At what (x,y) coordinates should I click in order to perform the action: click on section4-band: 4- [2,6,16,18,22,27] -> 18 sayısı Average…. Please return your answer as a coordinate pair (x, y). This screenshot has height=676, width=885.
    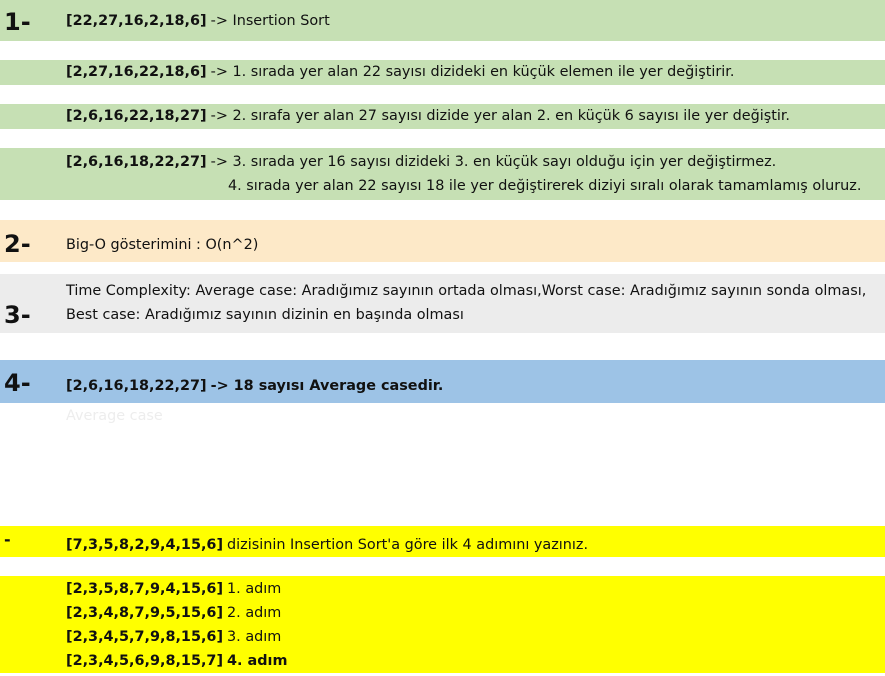
    Looking at the image, I should click on (442, 381).